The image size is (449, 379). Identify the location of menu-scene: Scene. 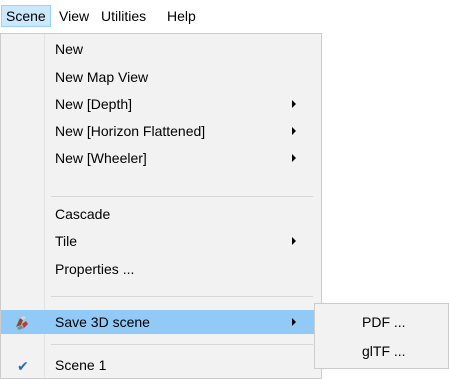
(26, 16).